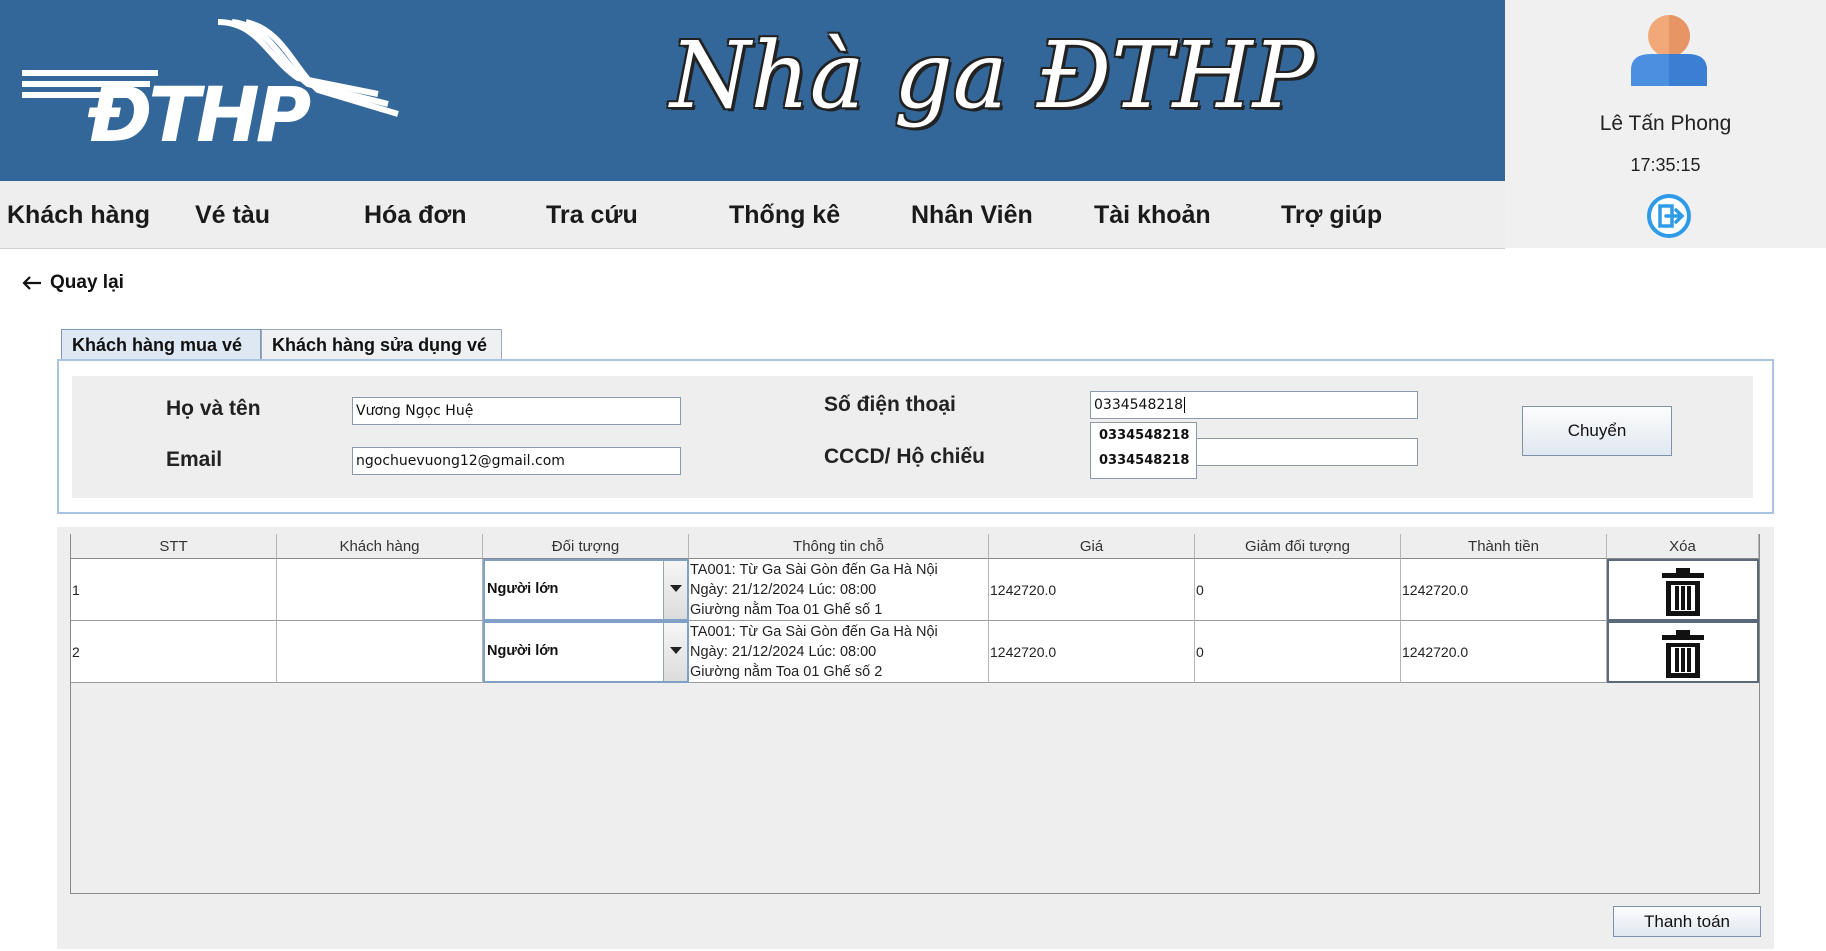 This screenshot has height=951, width=1826. I want to click on cell-stt: 1, so click(174, 590).